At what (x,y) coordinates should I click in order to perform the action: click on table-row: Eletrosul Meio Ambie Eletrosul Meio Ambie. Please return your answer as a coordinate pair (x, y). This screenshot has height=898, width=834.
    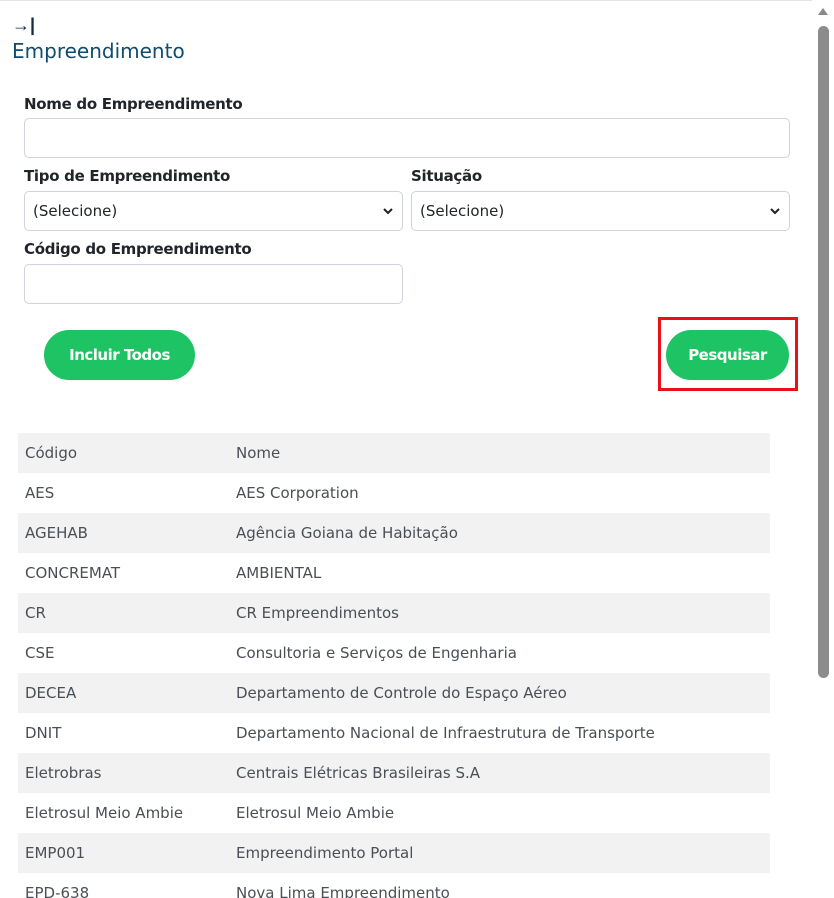
    Looking at the image, I should click on (394, 813).